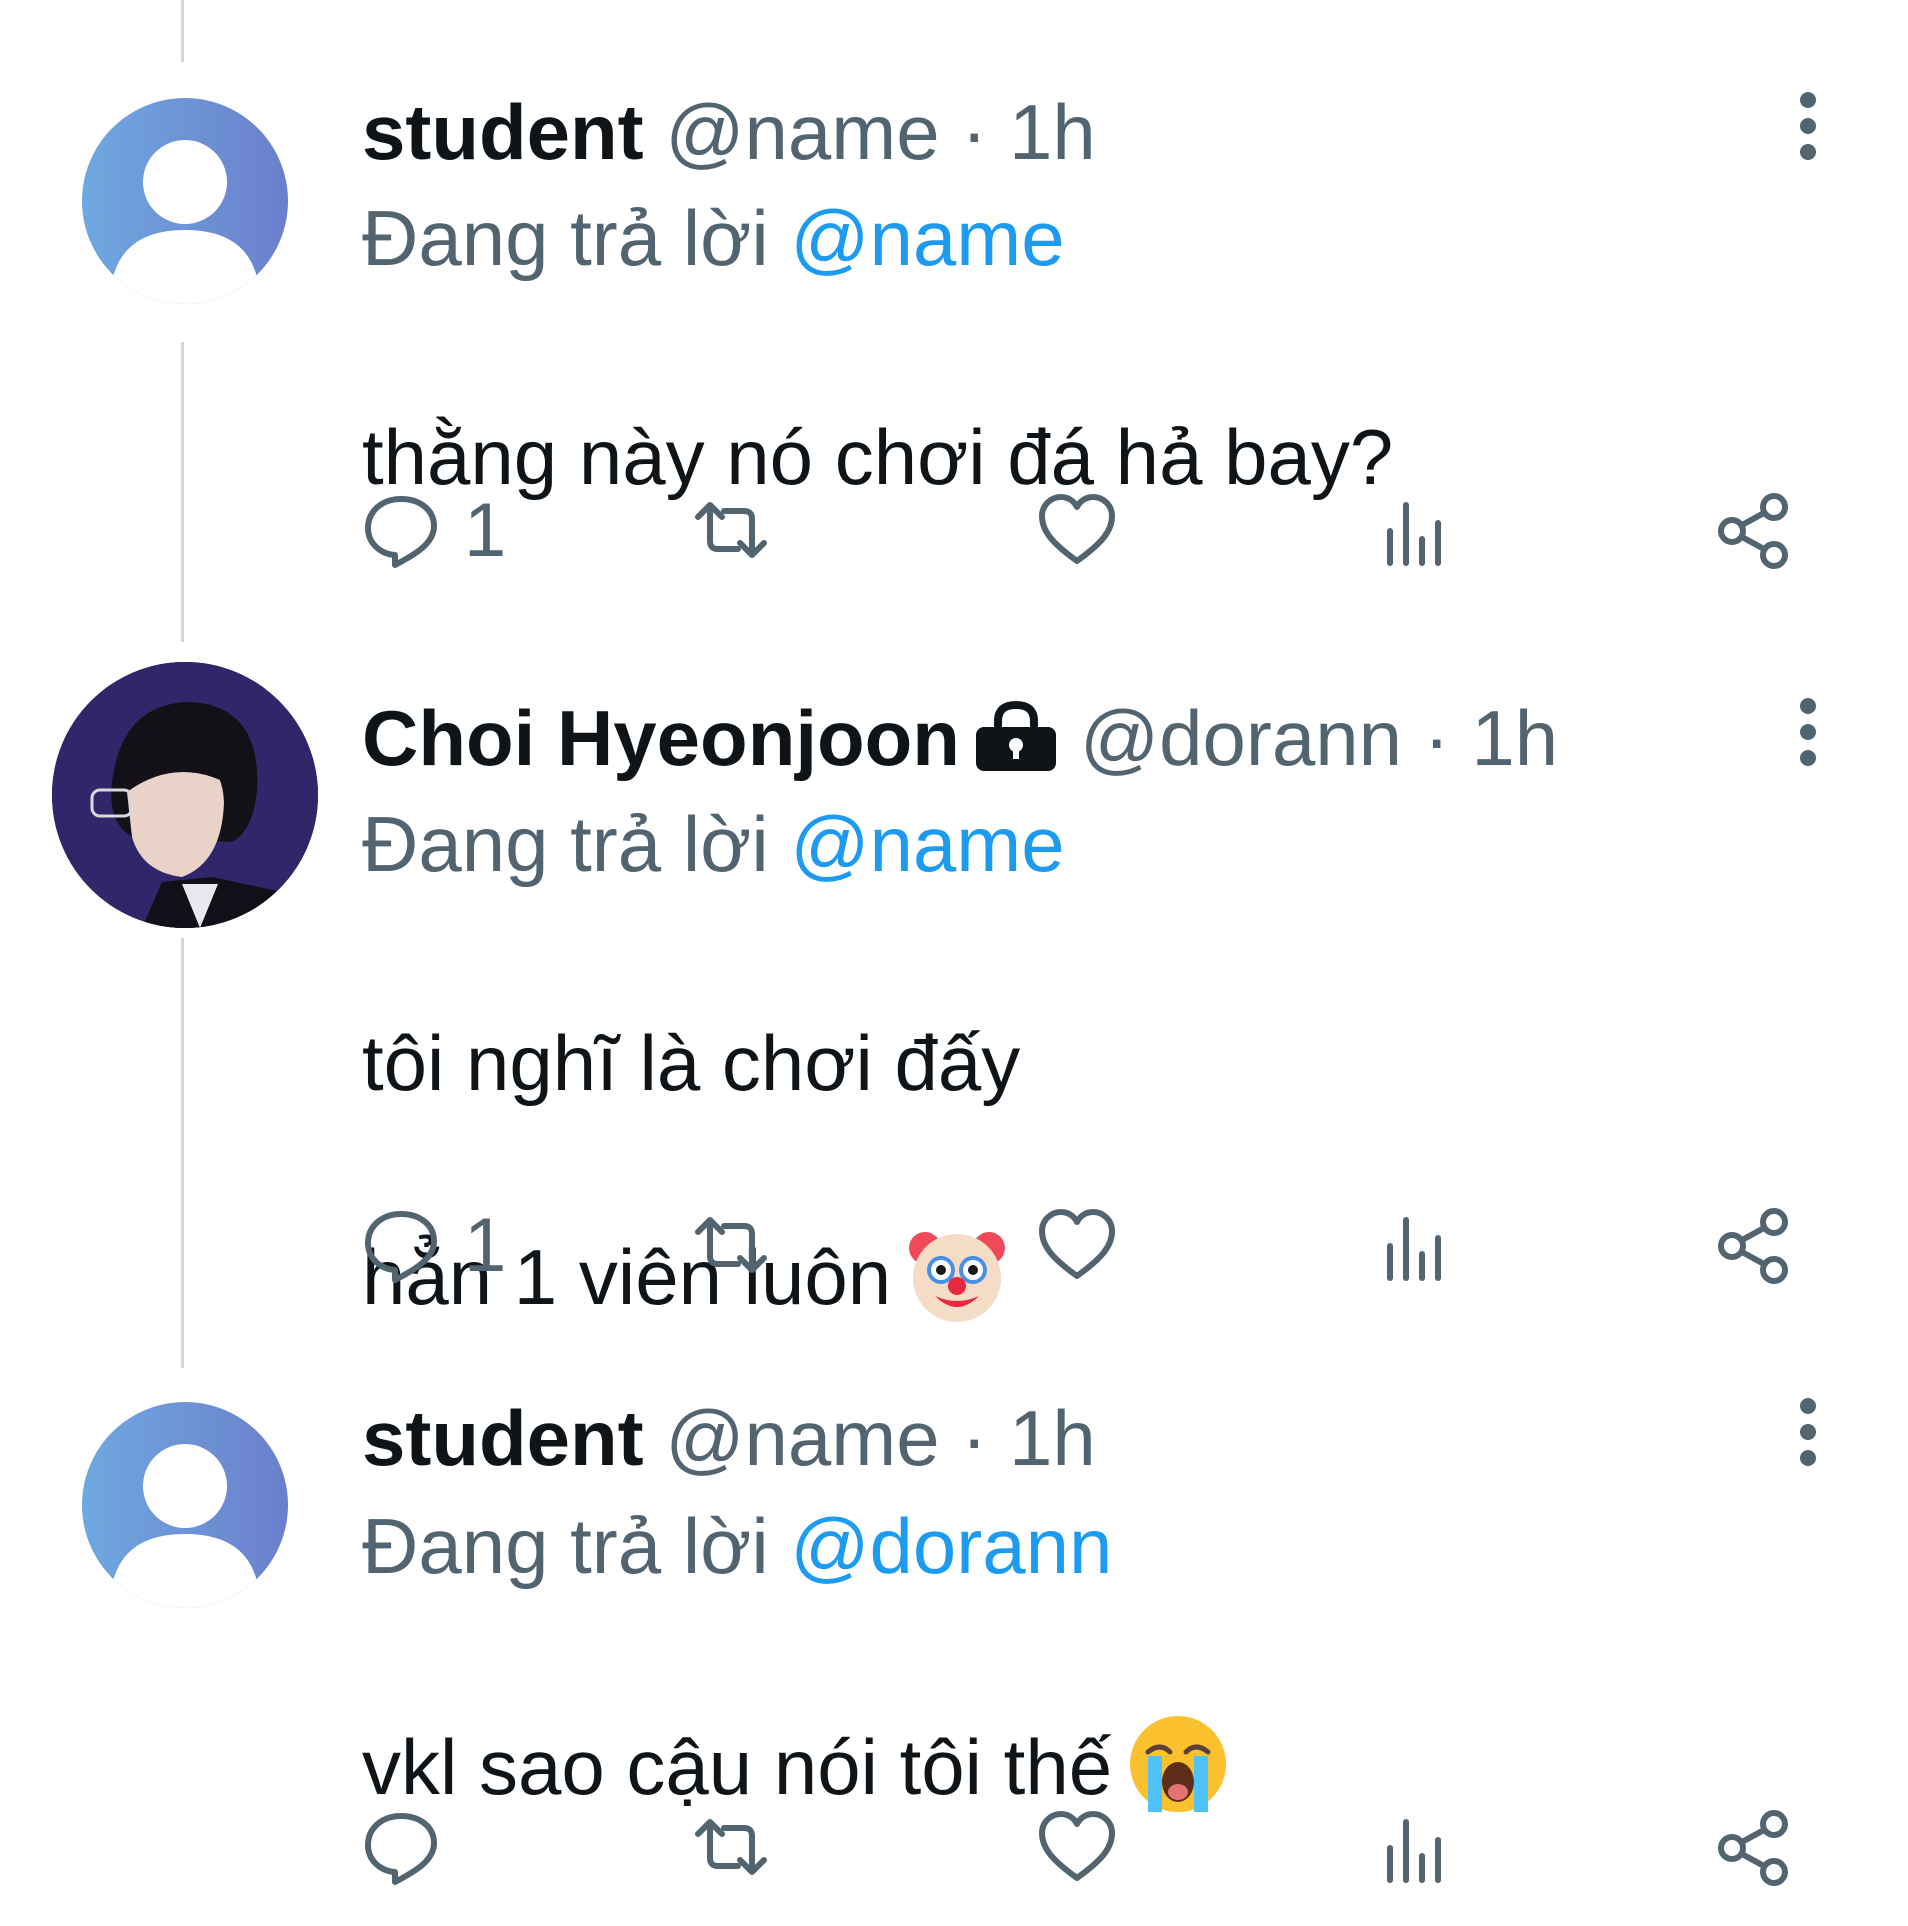 Image resolution: width=1908 pixels, height=1926 pixels. What do you see at coordinates (661, 738) in the screenshot?
I see `display-name: Choi Hyeonjoon` at bounding box center [661, 738].